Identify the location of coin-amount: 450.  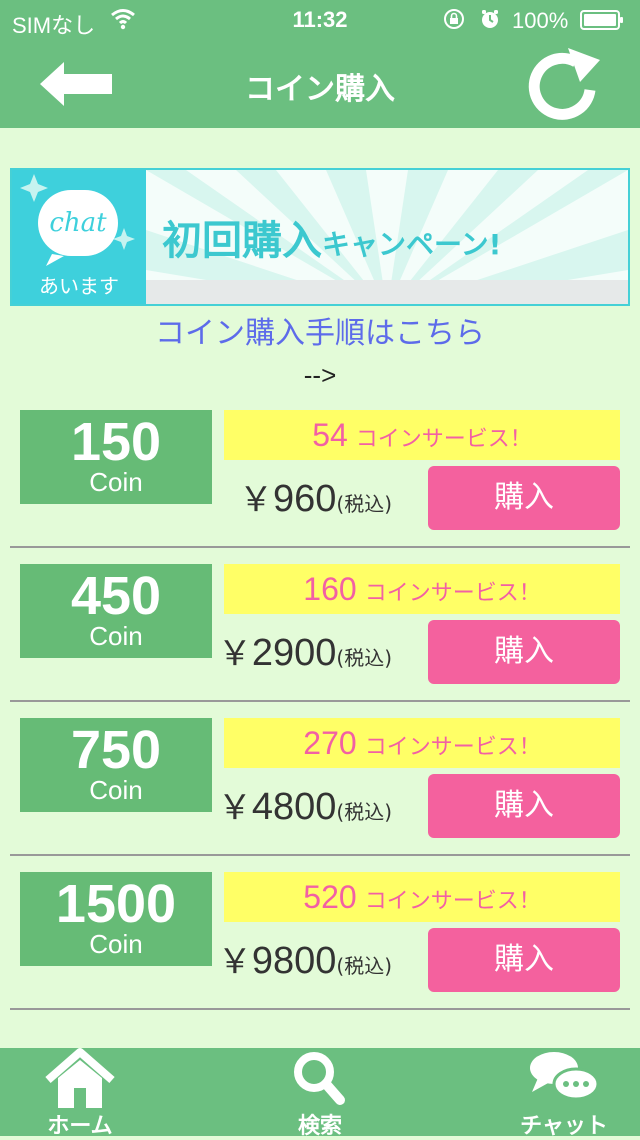
(116, 596).